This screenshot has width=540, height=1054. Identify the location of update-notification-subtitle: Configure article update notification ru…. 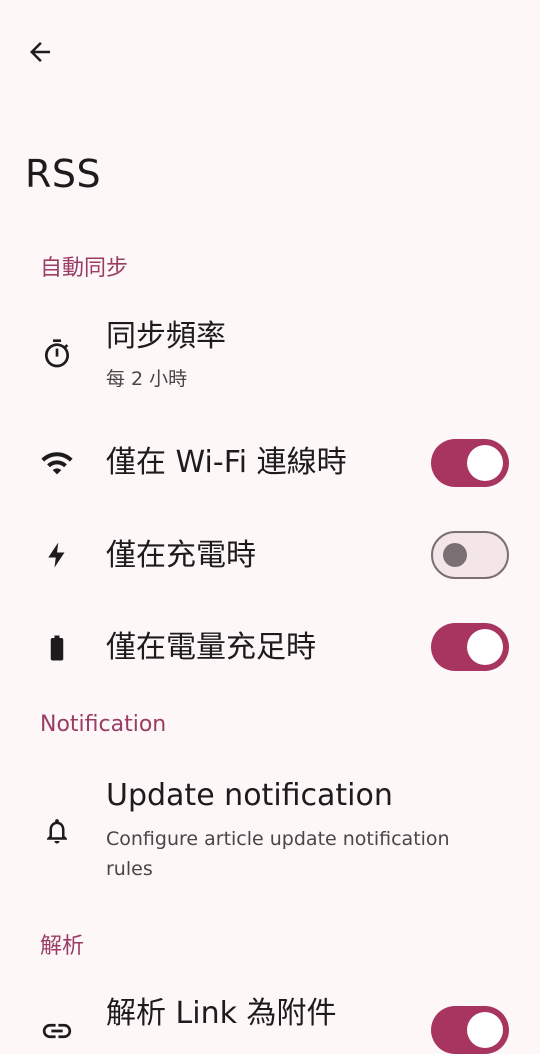
(278, 854).